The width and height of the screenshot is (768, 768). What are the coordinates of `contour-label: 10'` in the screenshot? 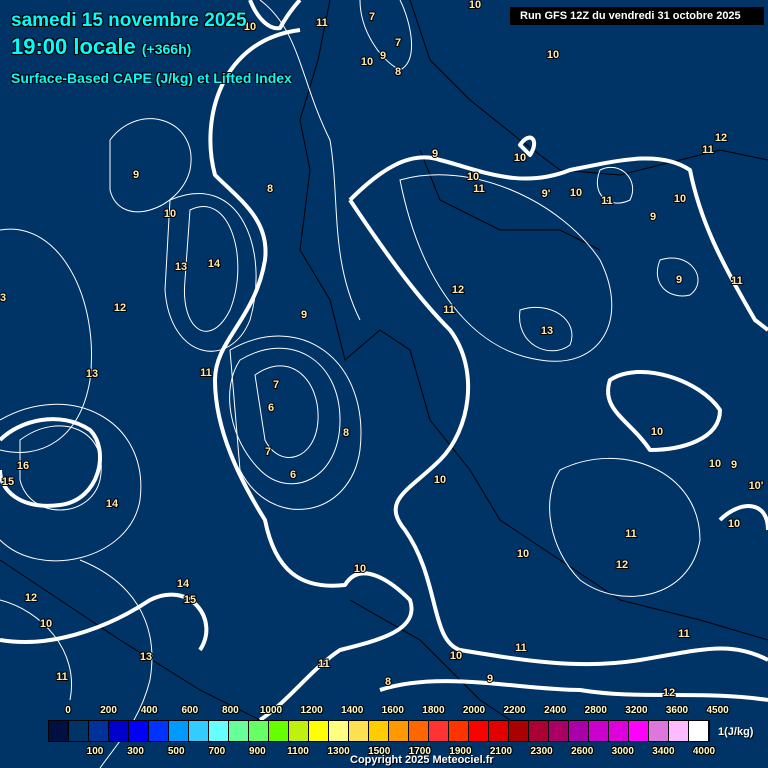 It's located at (756, 486).